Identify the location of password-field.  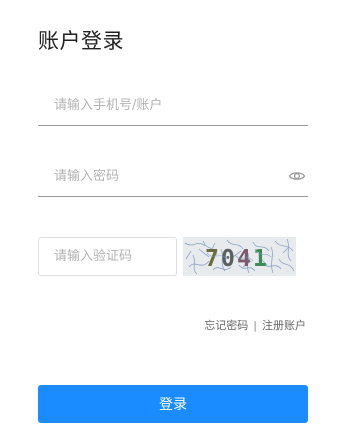
(173, 177).